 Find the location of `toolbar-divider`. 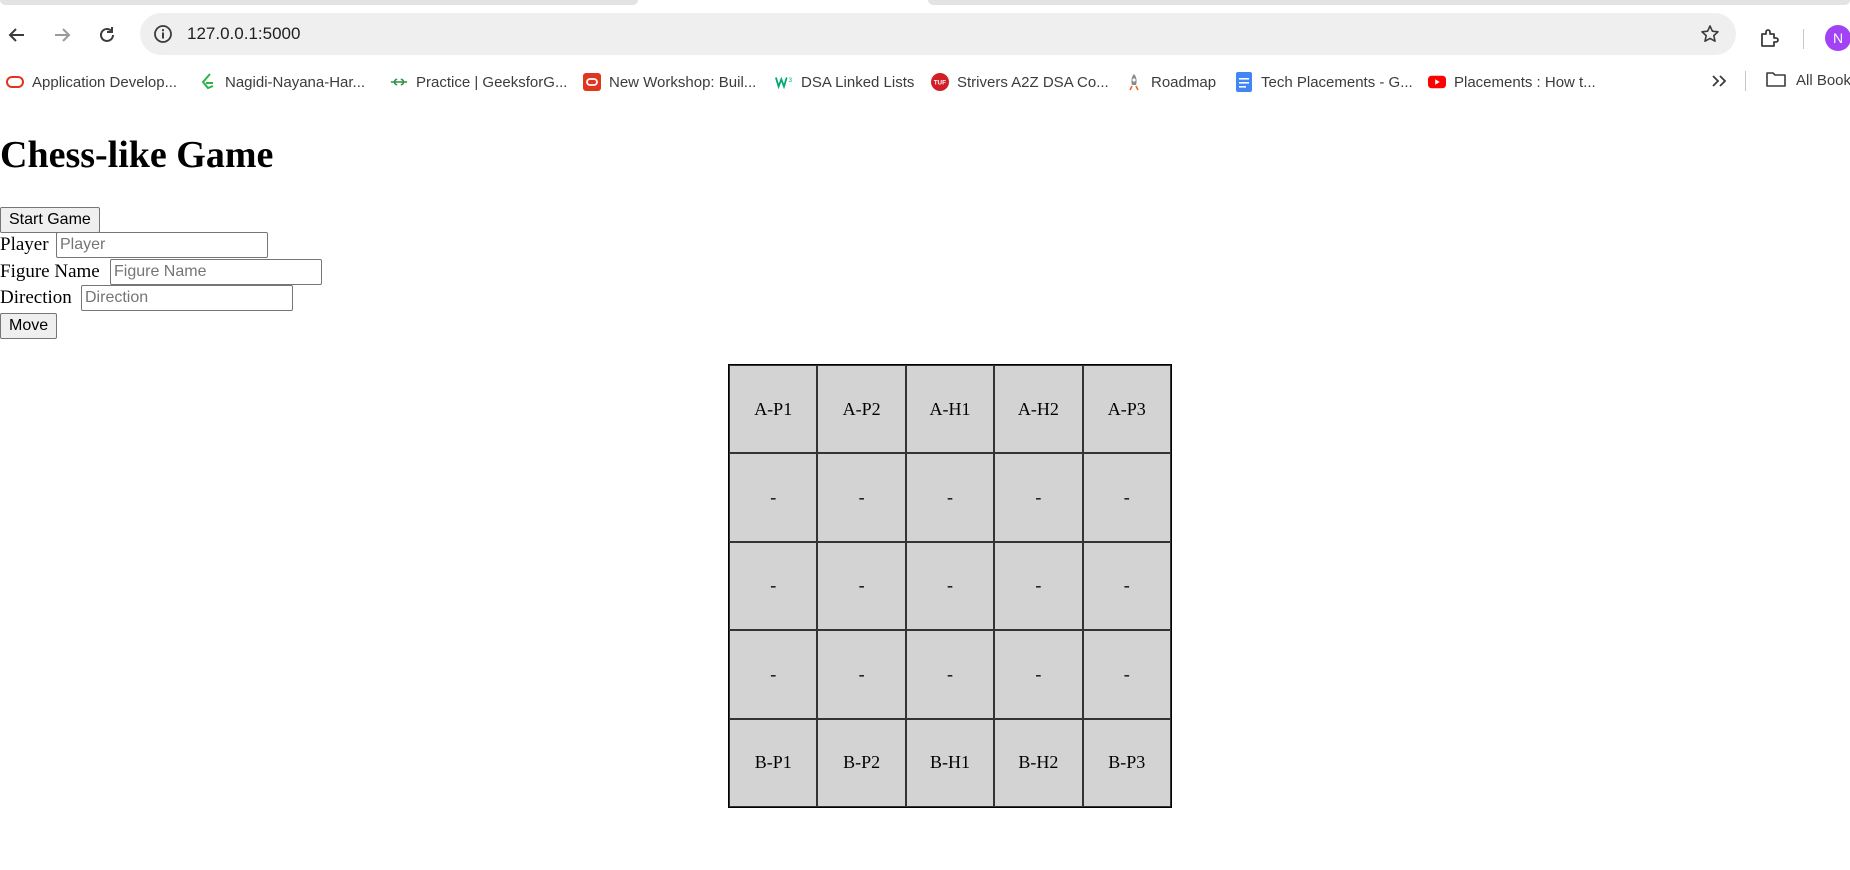

toolbar-divider is located at coordinates (1803, 39).